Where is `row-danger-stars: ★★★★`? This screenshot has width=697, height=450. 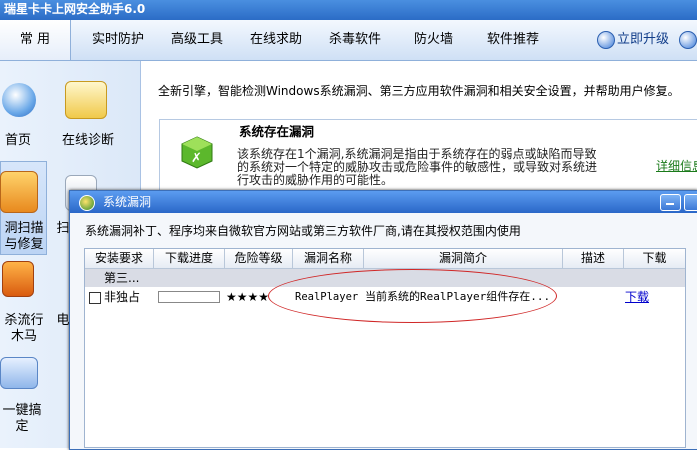
row-danger-stars: ★★★★ is located at coordinates (248, 297).